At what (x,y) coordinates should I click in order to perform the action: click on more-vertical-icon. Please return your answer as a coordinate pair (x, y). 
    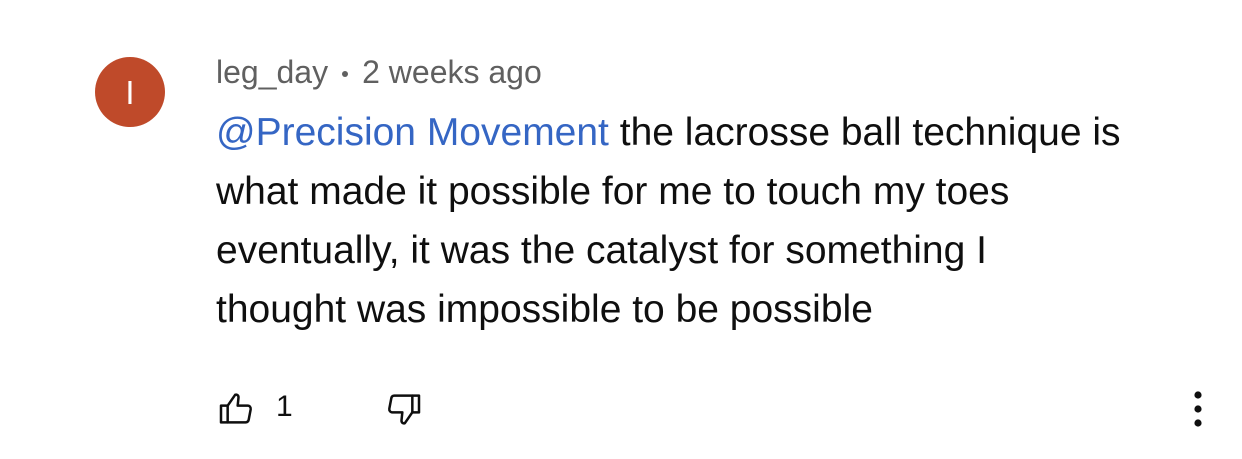
    Looking at the image, I should click on (1198, 409).